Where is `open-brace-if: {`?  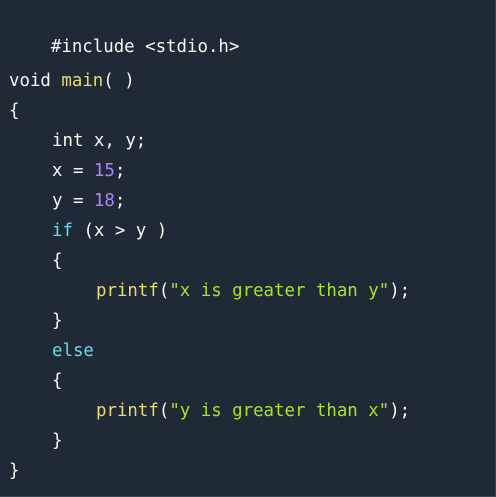
open-brace-if: { is located at coordinates (57, 261).